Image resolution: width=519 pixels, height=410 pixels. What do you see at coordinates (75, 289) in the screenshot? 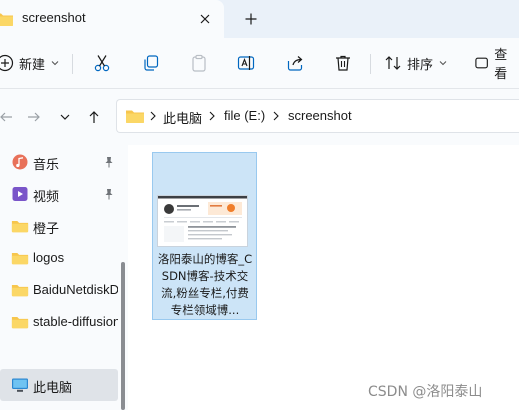
I see `sidebar-item-label: BaiduNetdiskDownload` at bounding box center [75, 289].